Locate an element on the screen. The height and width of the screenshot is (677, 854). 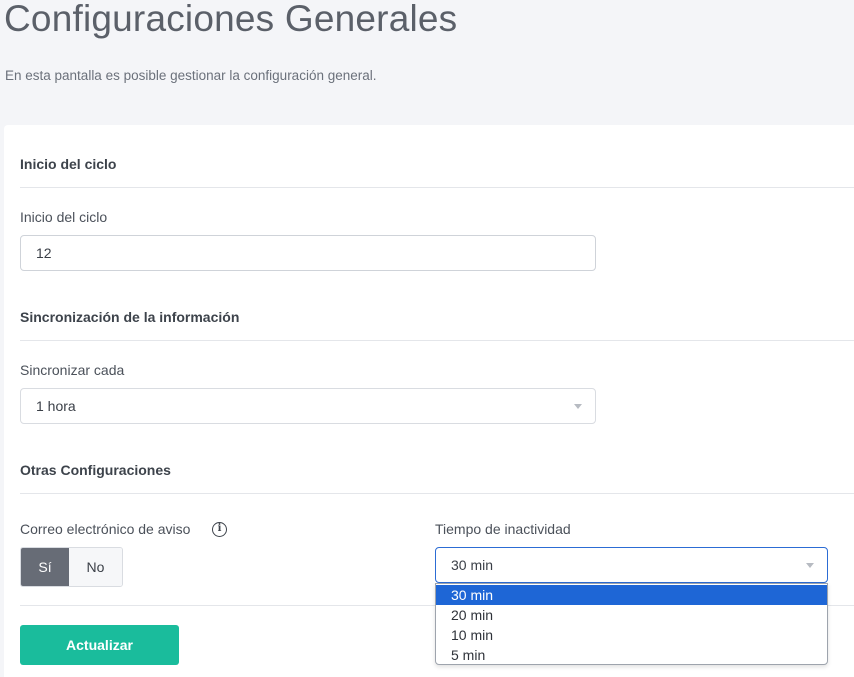
section-title-sync: Sincronización de la información is located at coordinates (130, 317).